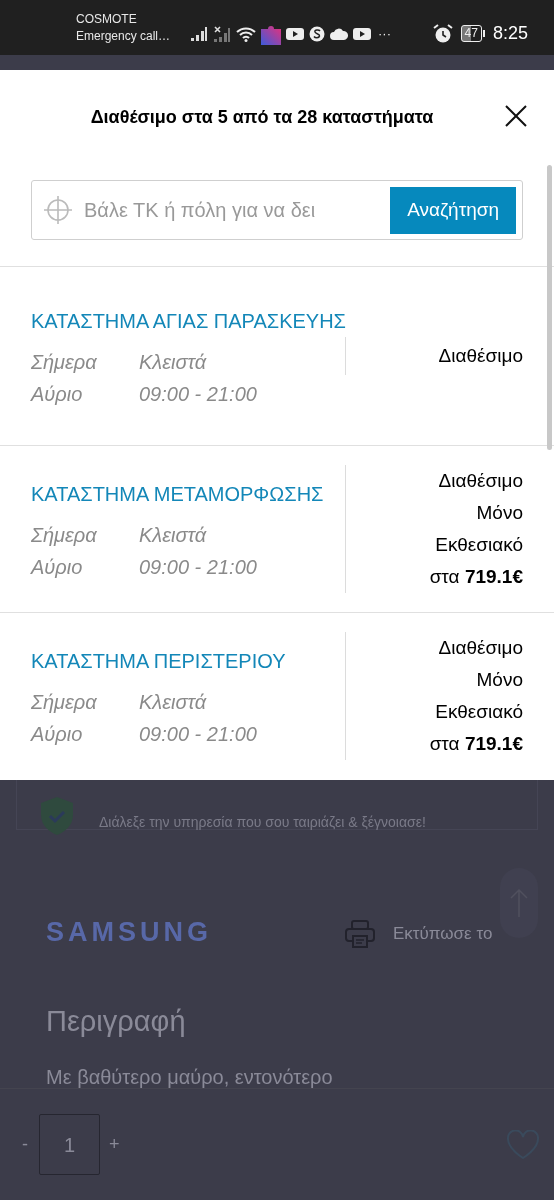 This screenshot has width=554, height=1200. What do you see at coordinates (30, 1144) in the screenshot?
I see `minus-button: -` at bounding box center [30, 1144].